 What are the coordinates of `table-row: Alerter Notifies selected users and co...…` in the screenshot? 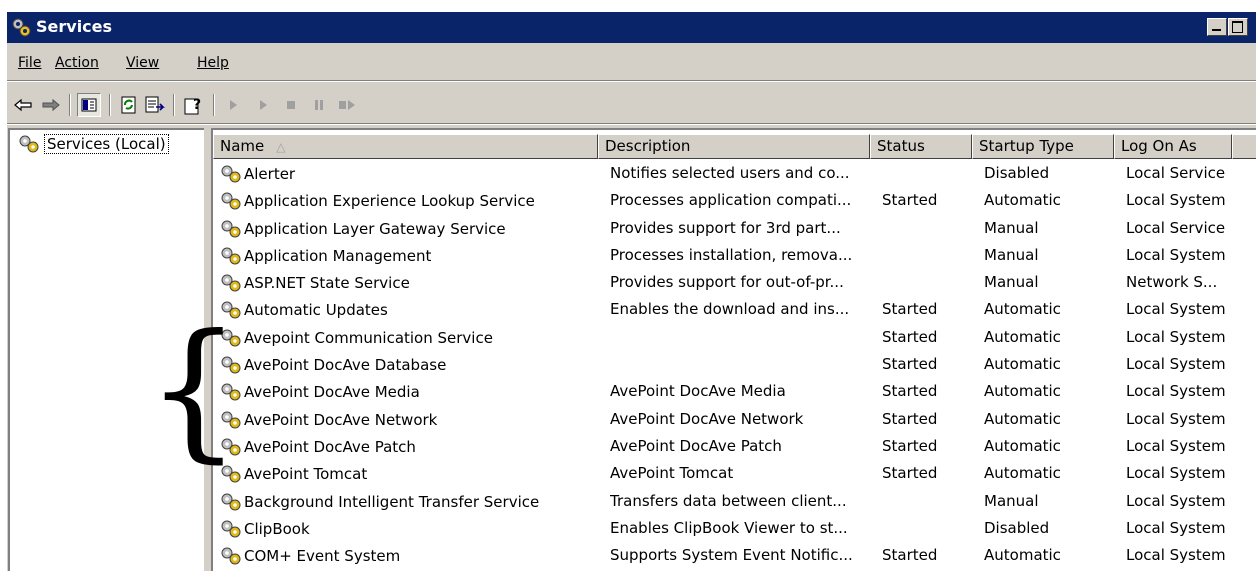 It's located at (734, 173).